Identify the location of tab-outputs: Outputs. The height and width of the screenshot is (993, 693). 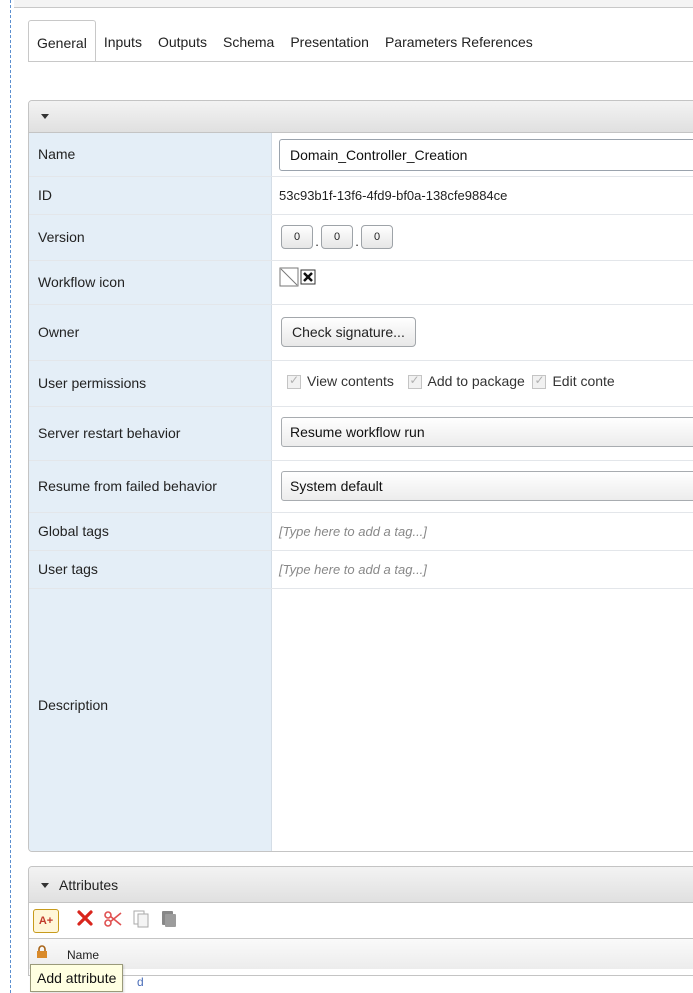
(182, 42).